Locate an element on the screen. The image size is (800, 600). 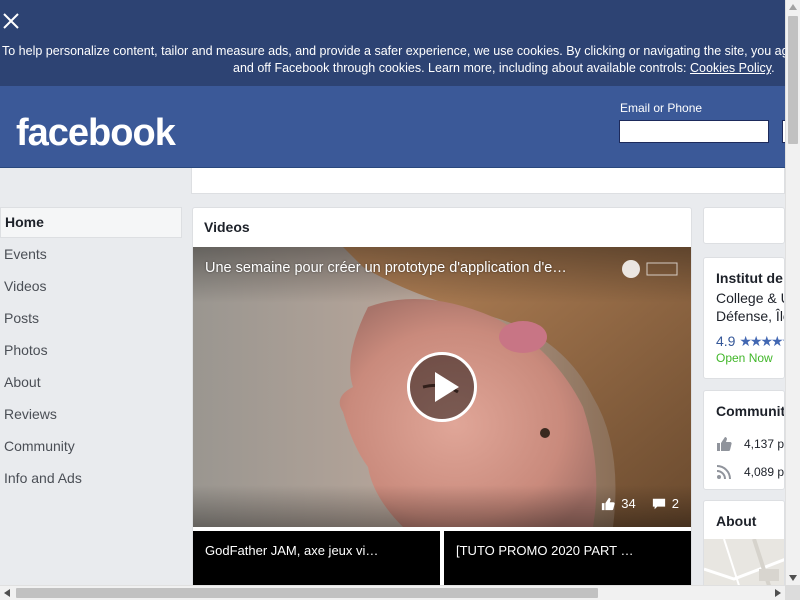
institution-name: Institut de is located at coordinates (749, 278).